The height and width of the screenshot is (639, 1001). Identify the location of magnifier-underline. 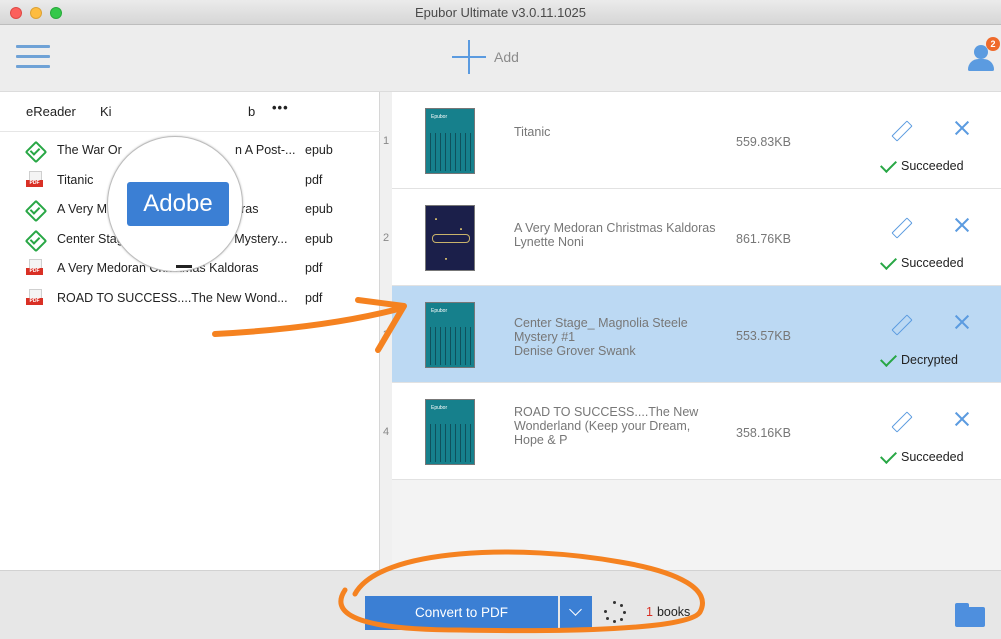
(184, 266).